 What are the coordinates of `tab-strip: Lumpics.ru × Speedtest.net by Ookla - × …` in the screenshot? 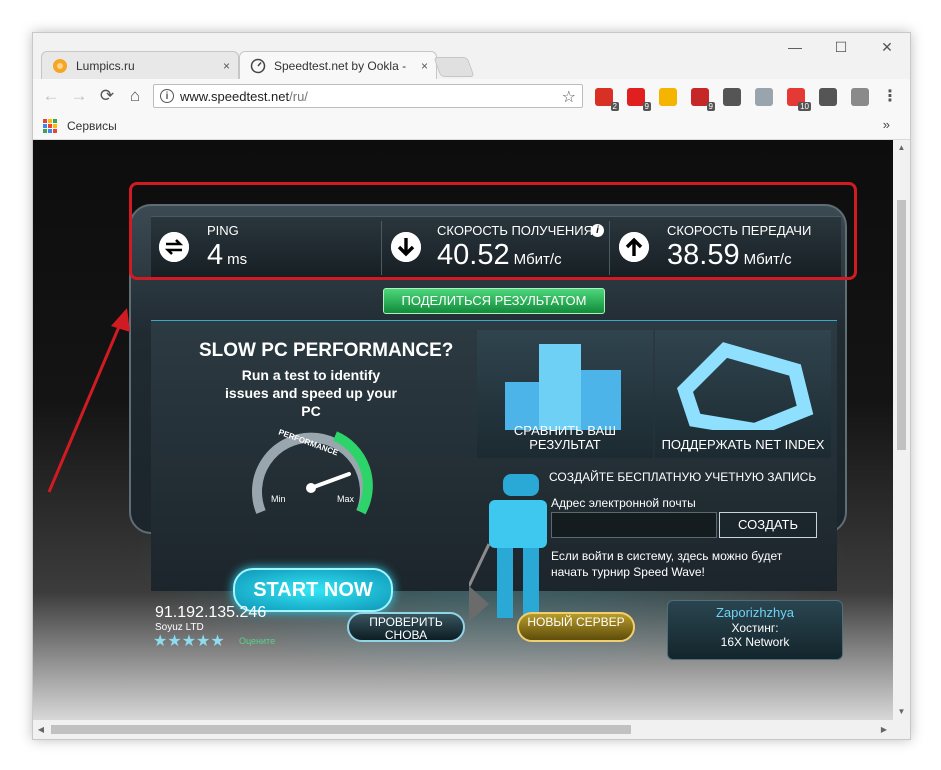 It's located at (471, 56).